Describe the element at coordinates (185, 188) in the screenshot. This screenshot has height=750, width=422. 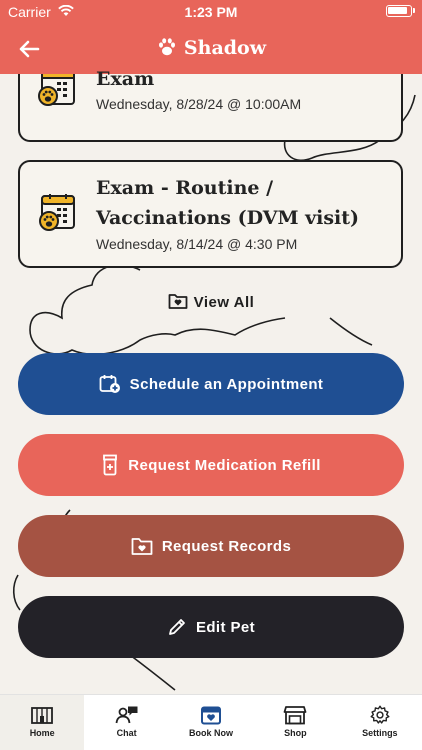
I see `appointment-title-line1: Exam - Routine /` at that location.